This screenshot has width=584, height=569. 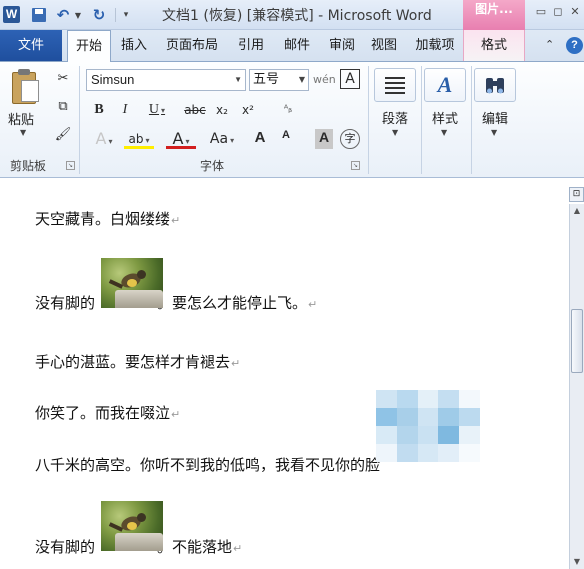 What do you see at coordinates (207, 464) in the screenshot?
I see `paragraph-line: 八千米的高空。你听不到我的低鸣，我看不见你的脸` at bounding box center [207, 464].